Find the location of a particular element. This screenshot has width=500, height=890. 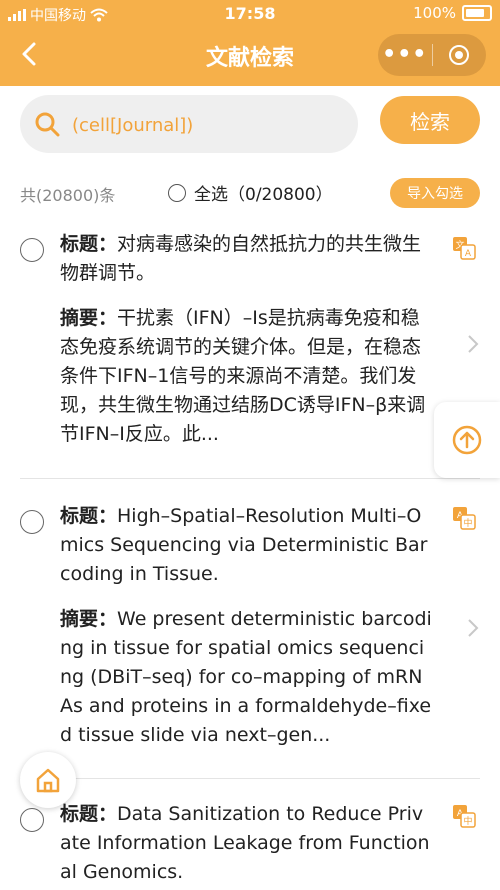

status-bar: 中国移动 17:58 100% is located at coordinates (250, 14).